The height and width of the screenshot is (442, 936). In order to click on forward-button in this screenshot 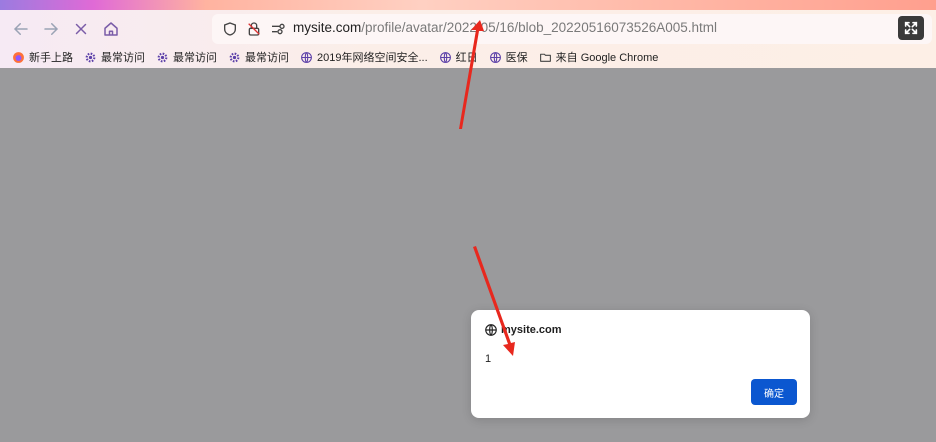, I will do `click(51, 29)`.